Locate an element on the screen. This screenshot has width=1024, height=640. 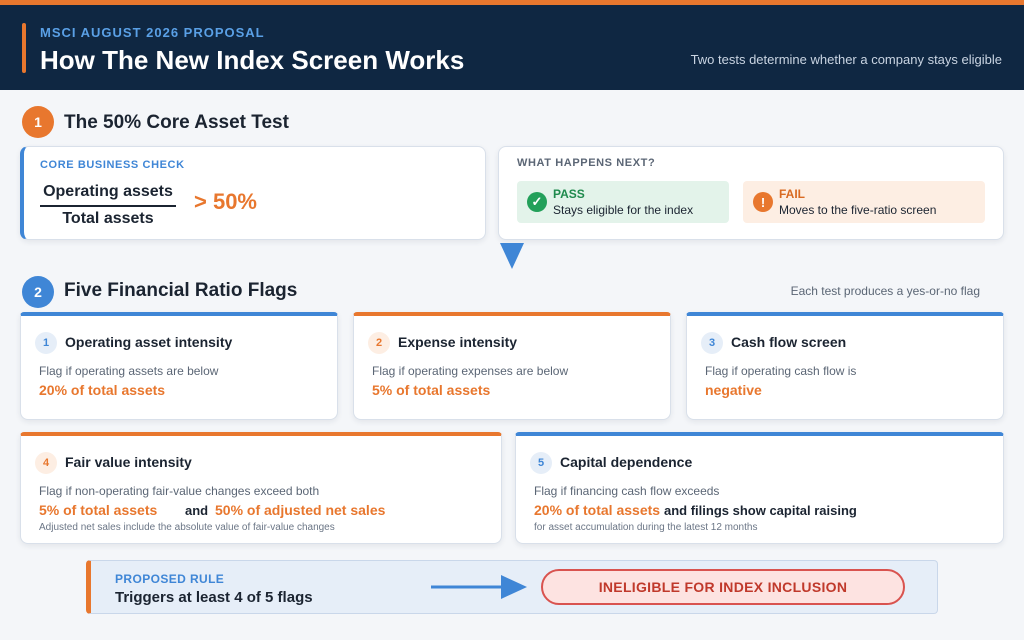
step-2-note: Each test produces a yes-or-no flag is located at coordinates (885, 291).